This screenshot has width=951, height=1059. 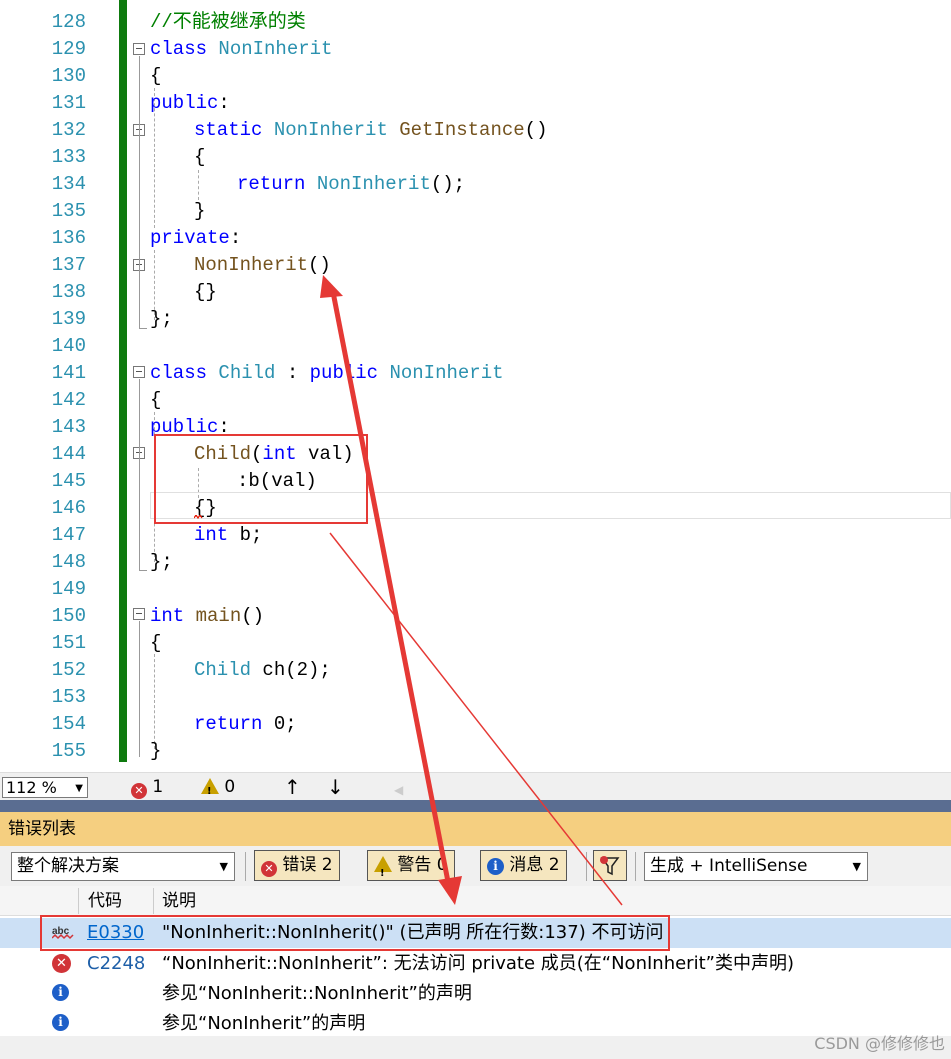 What do you see at coordinates (264, 1023) in the screenshot?
I see `error-description: 参见“NonInherit”的声明` at bounding box center [264, 1023].